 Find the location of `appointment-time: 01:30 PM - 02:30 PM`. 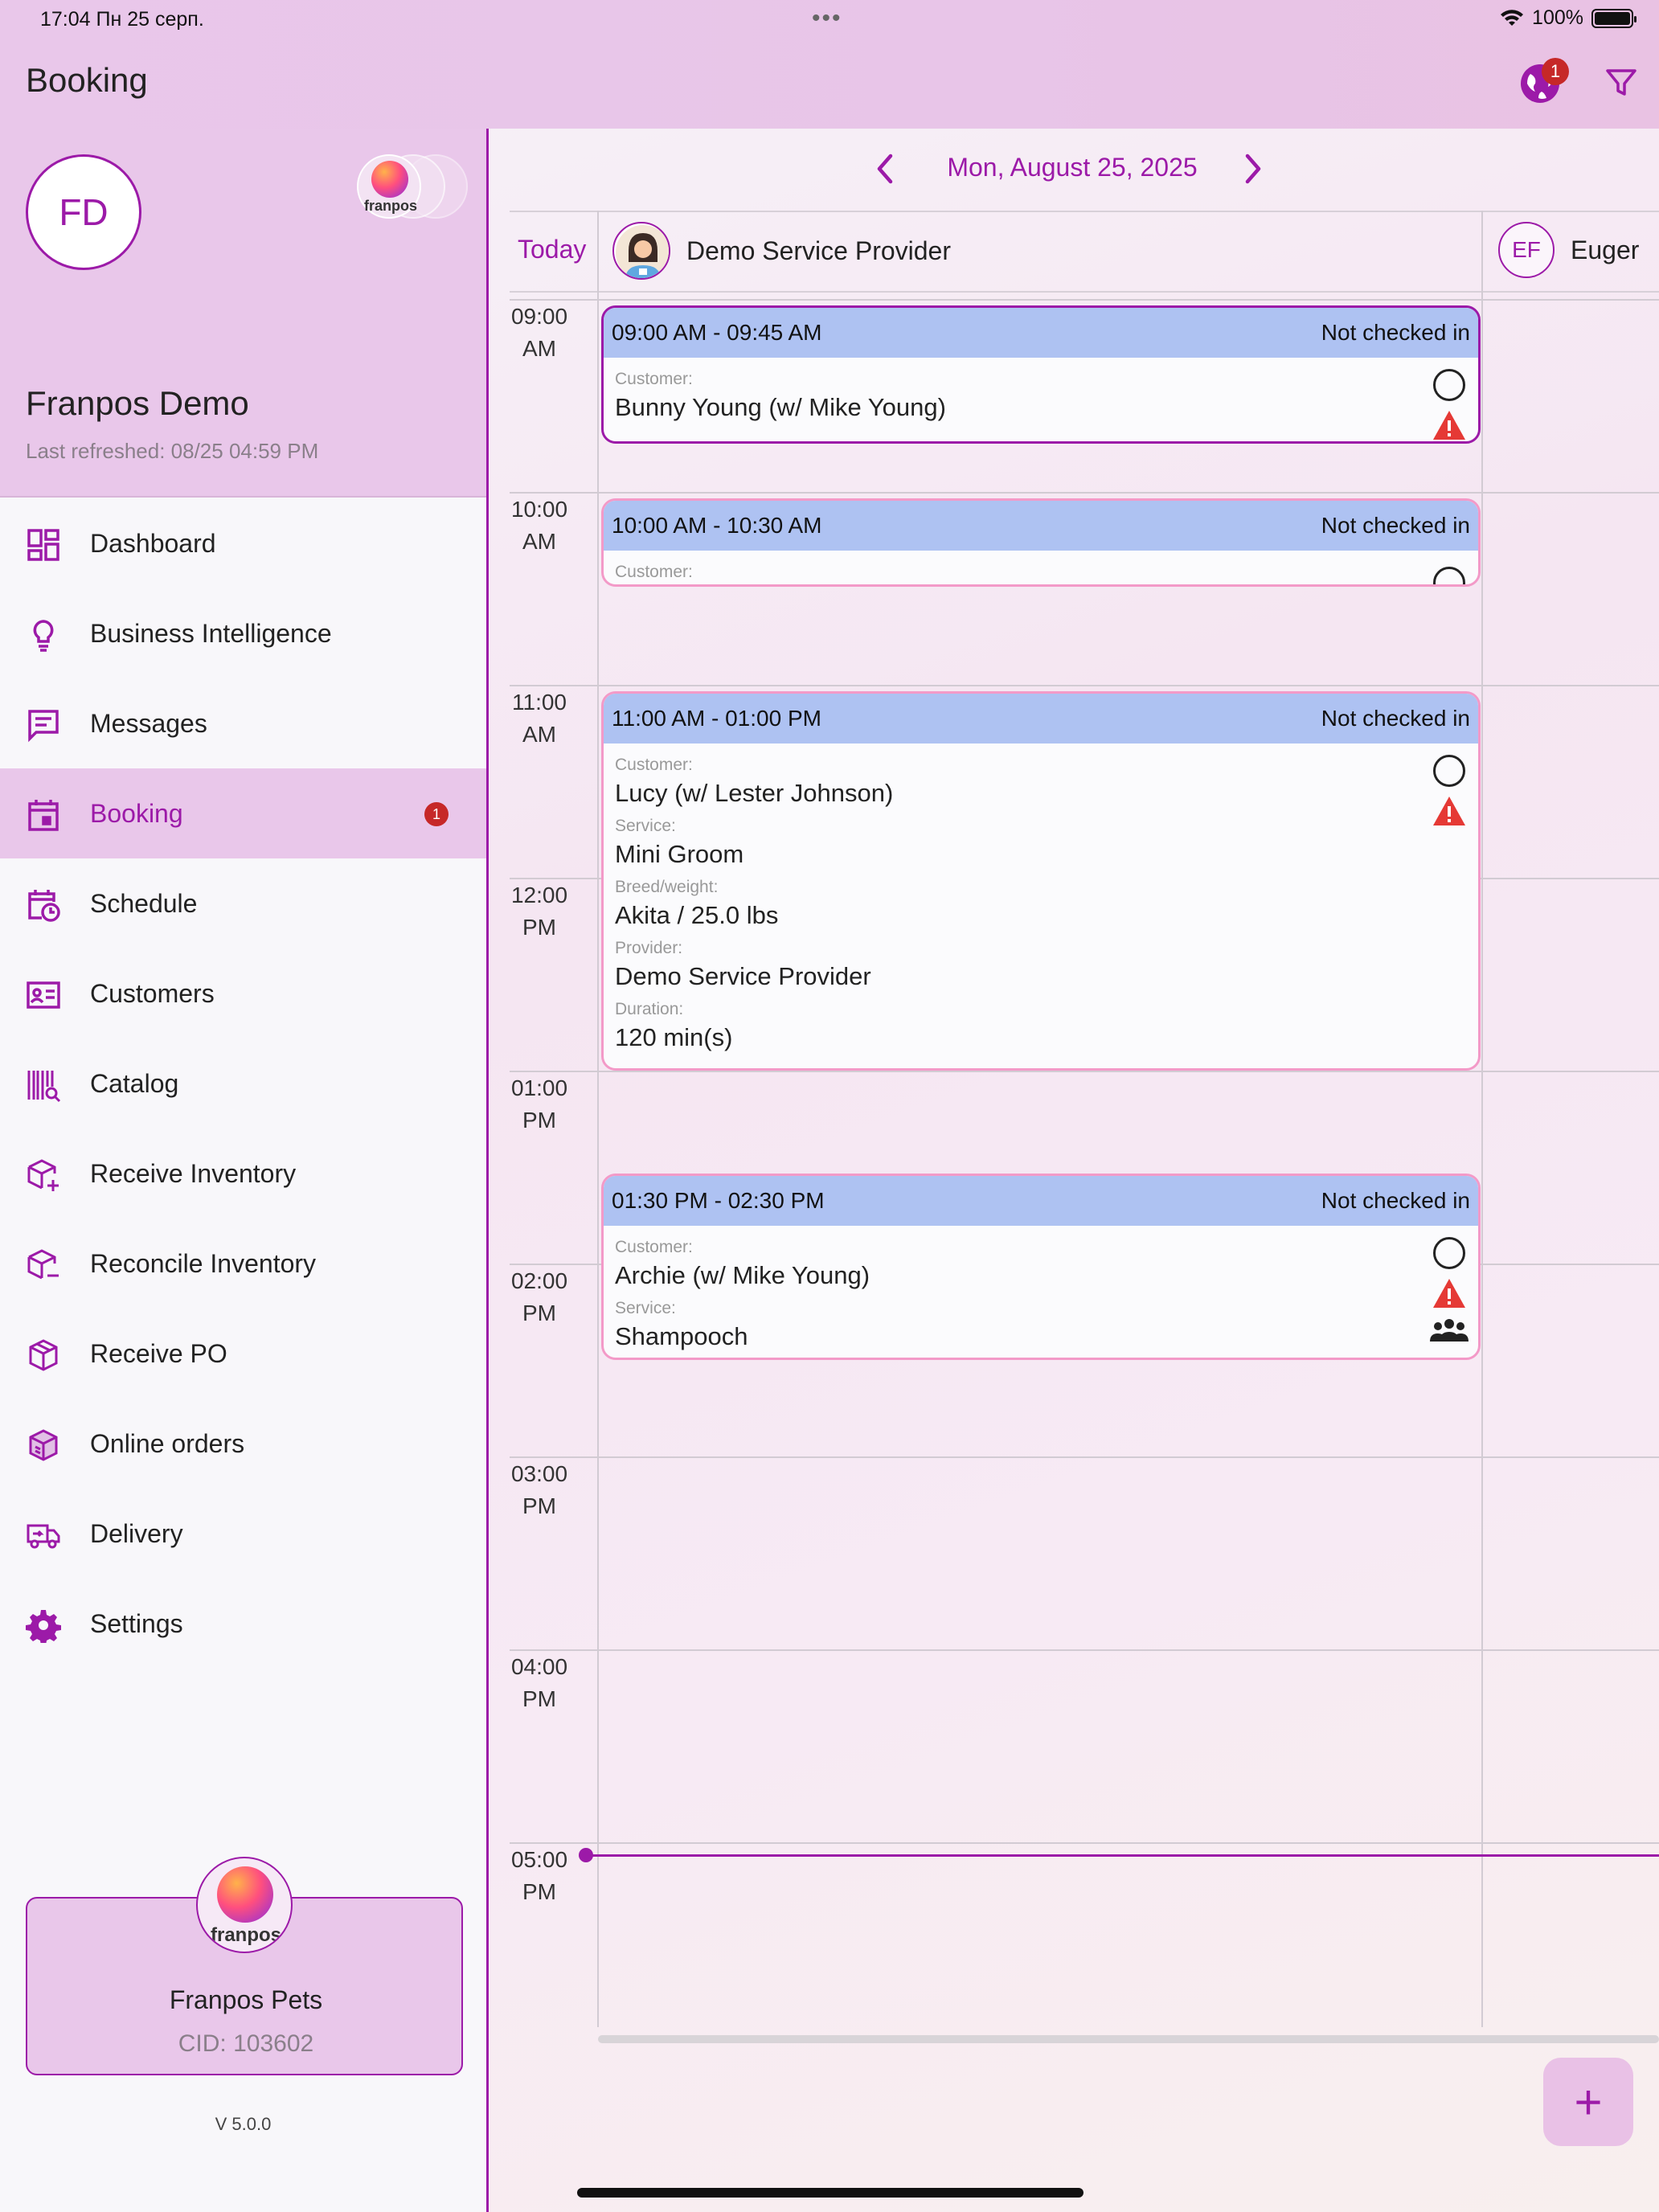

appointment-time: 01:30 PM - 02:30 PM is located at coordinates (718, 1200).